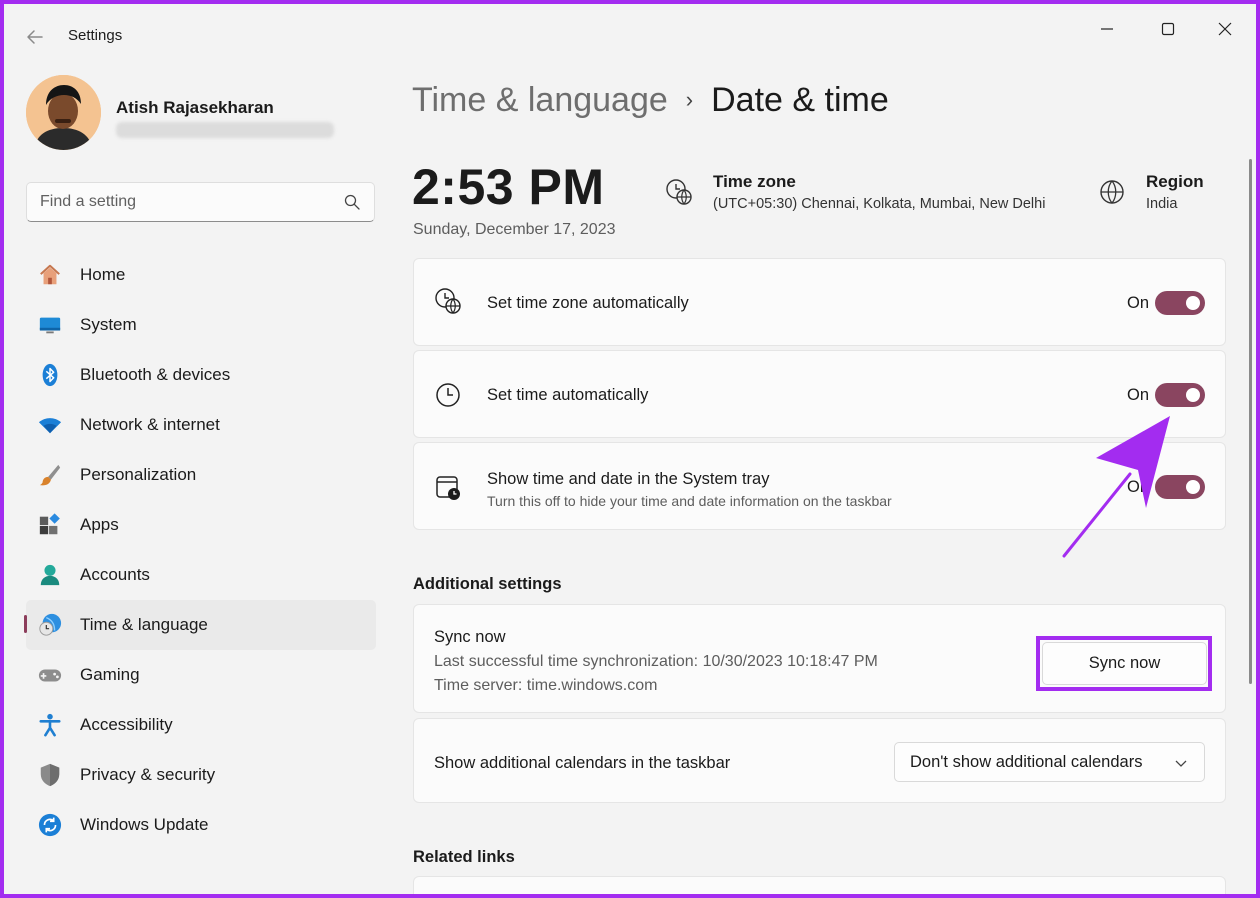  What do you see at coordinates (63, 112) in the screenshot?
I see `avatar` at bounding box center [63, 112].